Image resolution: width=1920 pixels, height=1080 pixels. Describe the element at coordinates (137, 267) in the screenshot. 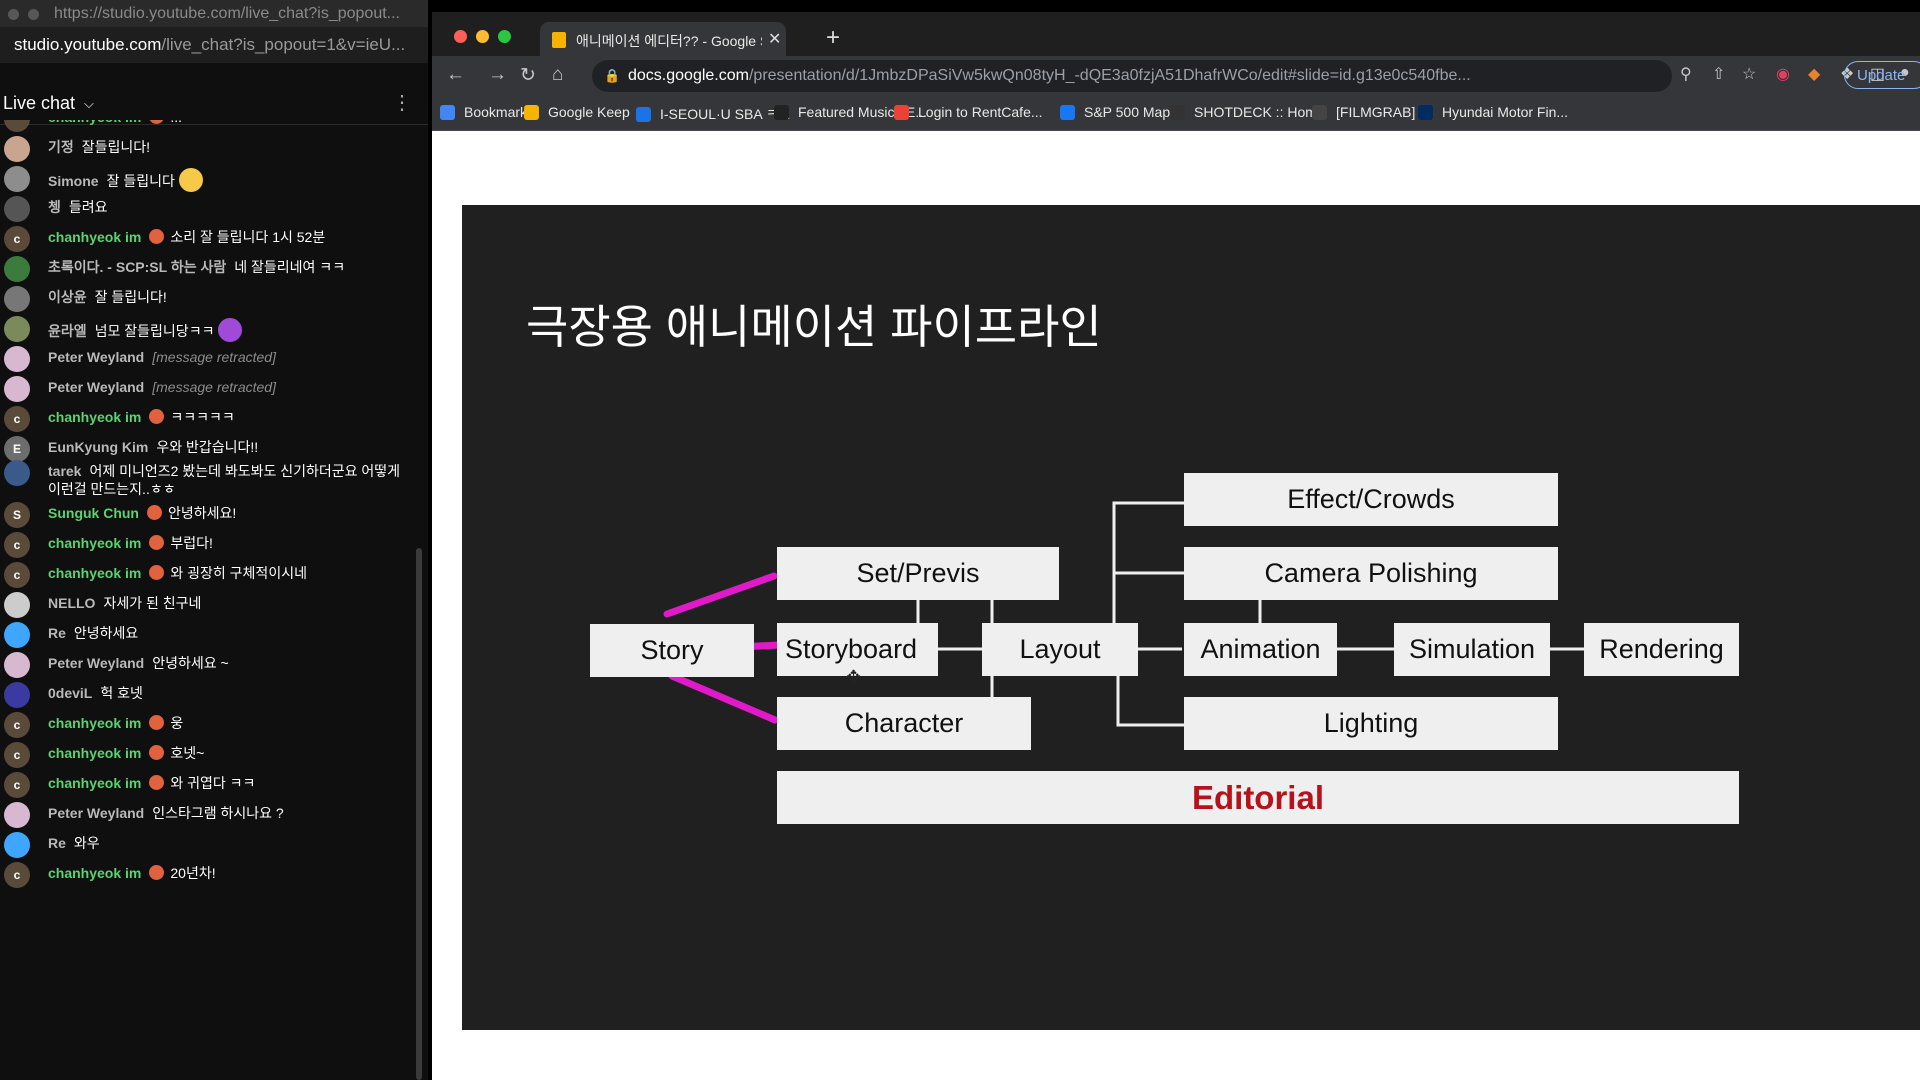

I see `chat-author: 초록이다. - SCP:SL 하는 사람` at that location.